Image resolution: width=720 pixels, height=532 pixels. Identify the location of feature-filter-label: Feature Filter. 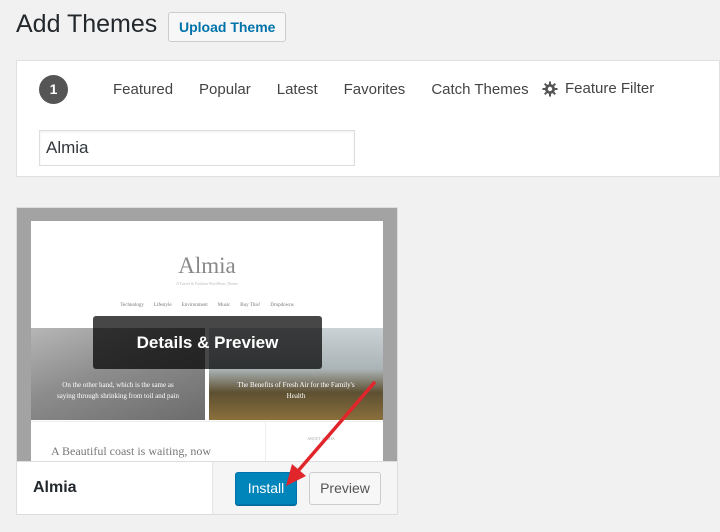
(610, 88).